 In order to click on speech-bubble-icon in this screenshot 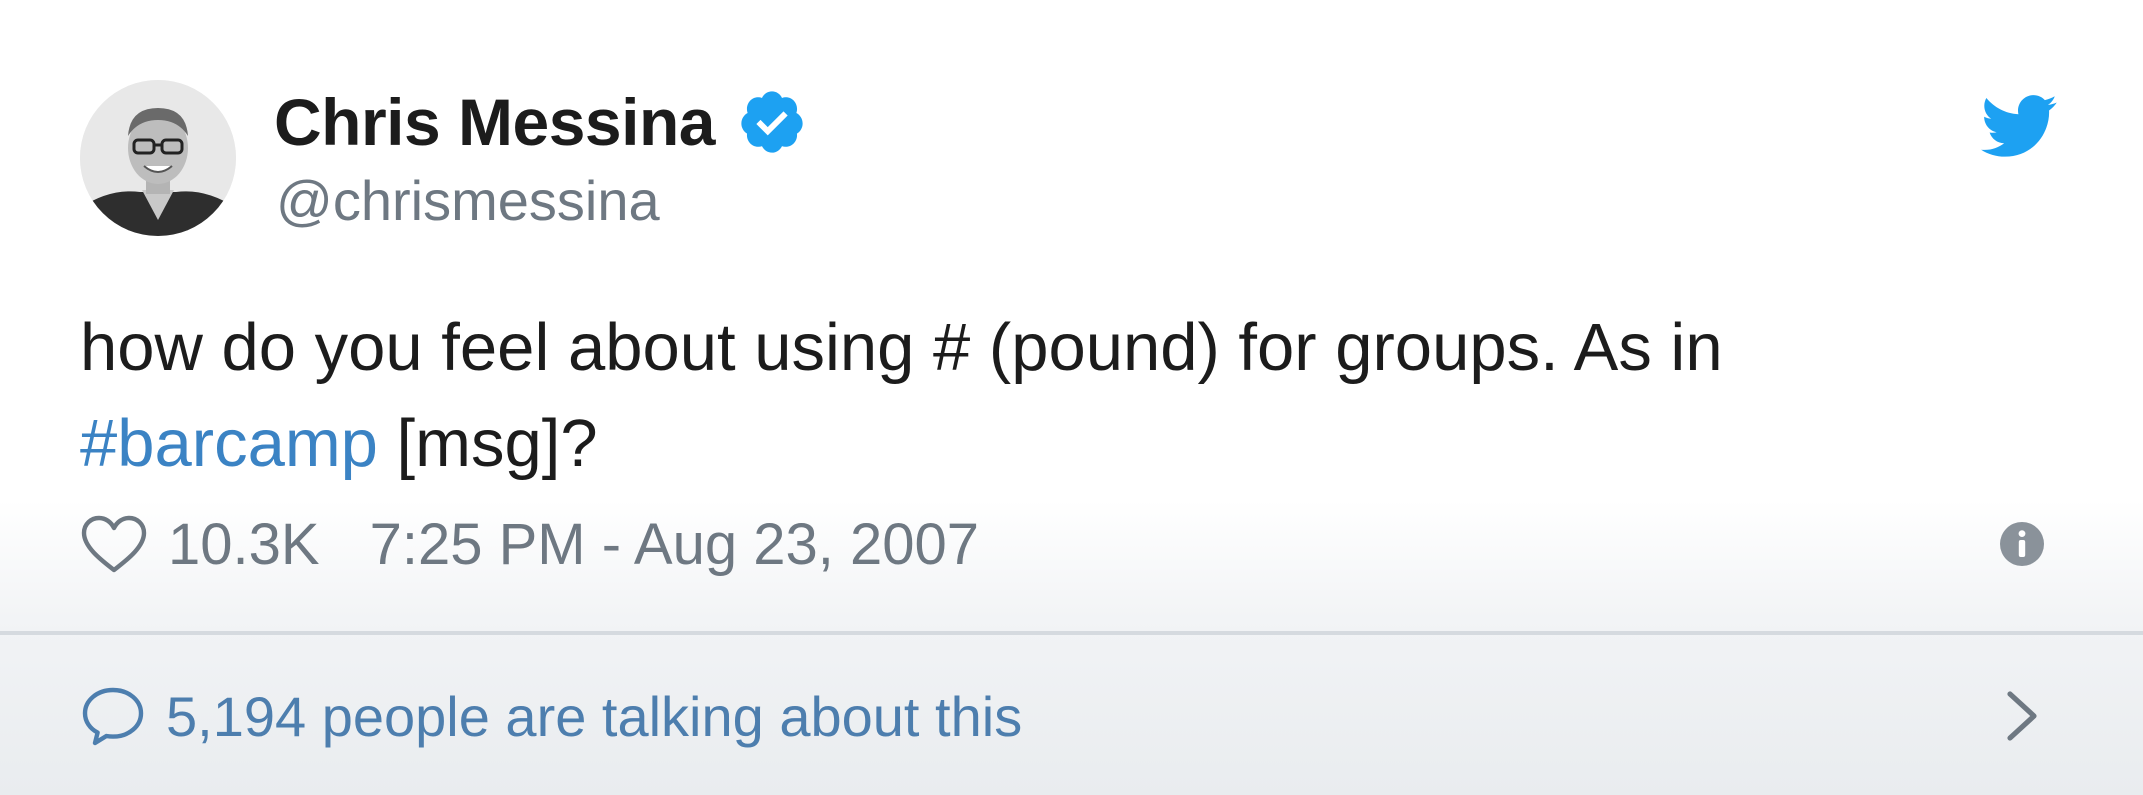, I will do `click(113, 716)`.